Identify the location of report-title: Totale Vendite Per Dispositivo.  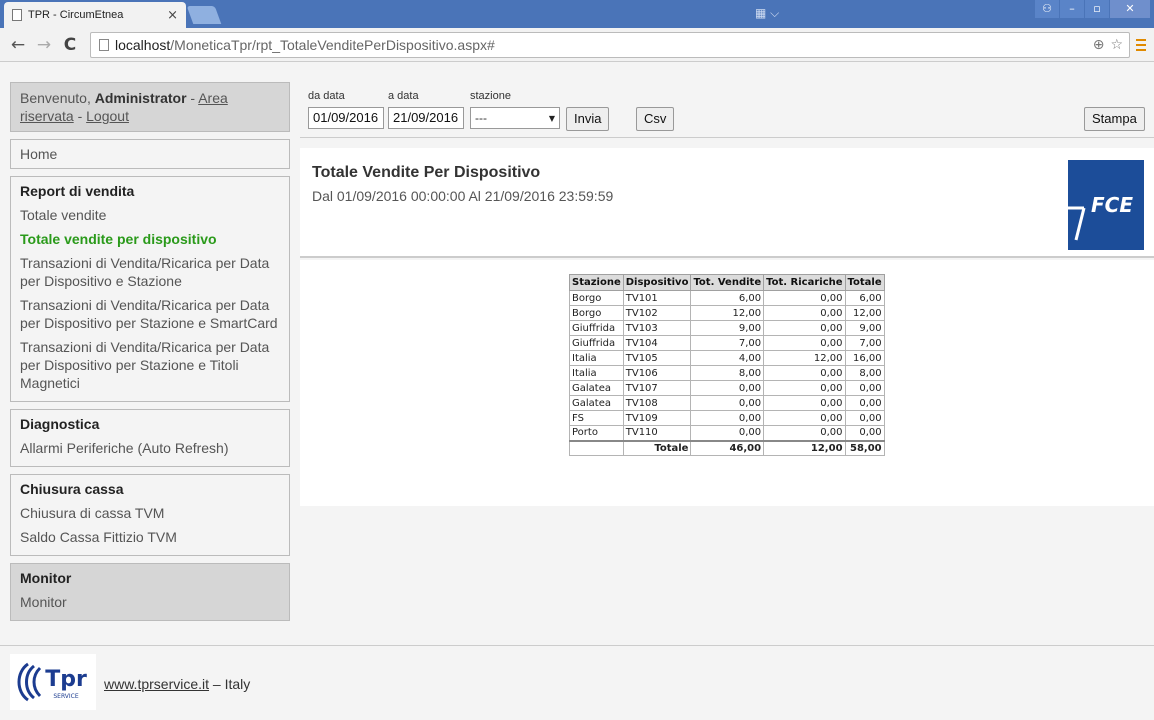
(426, 172).